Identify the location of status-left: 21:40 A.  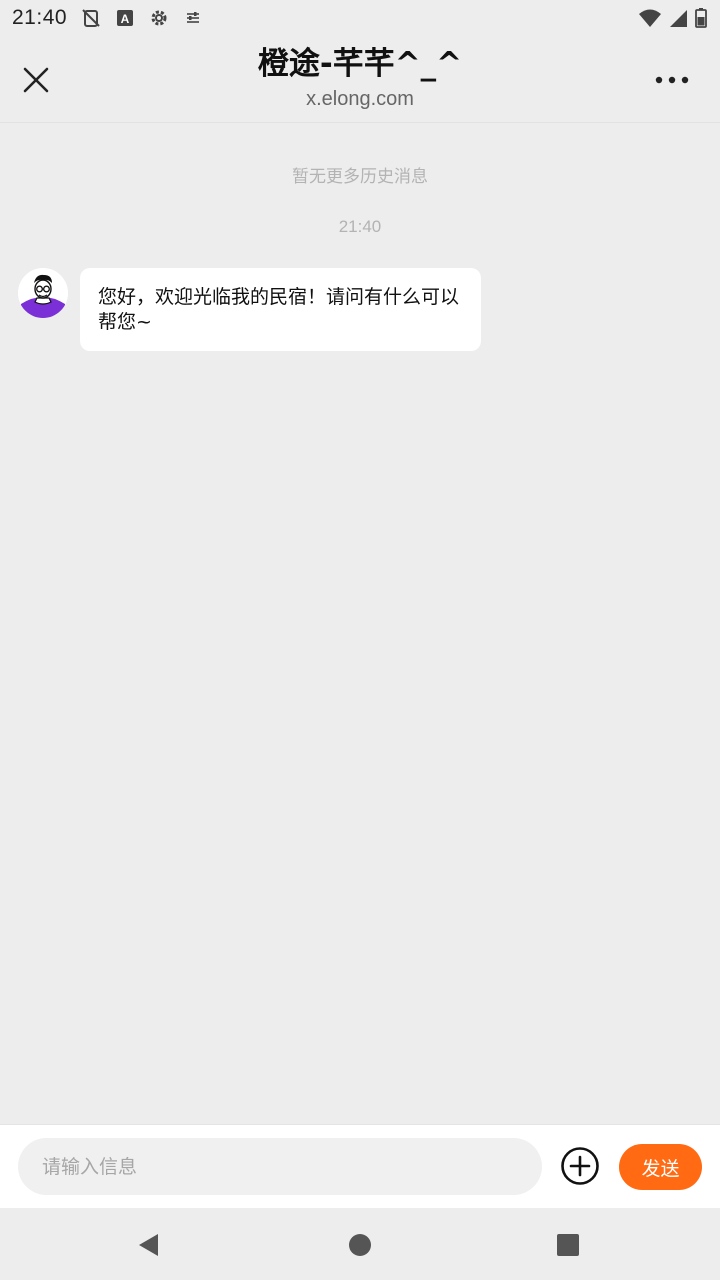
(107, 18).